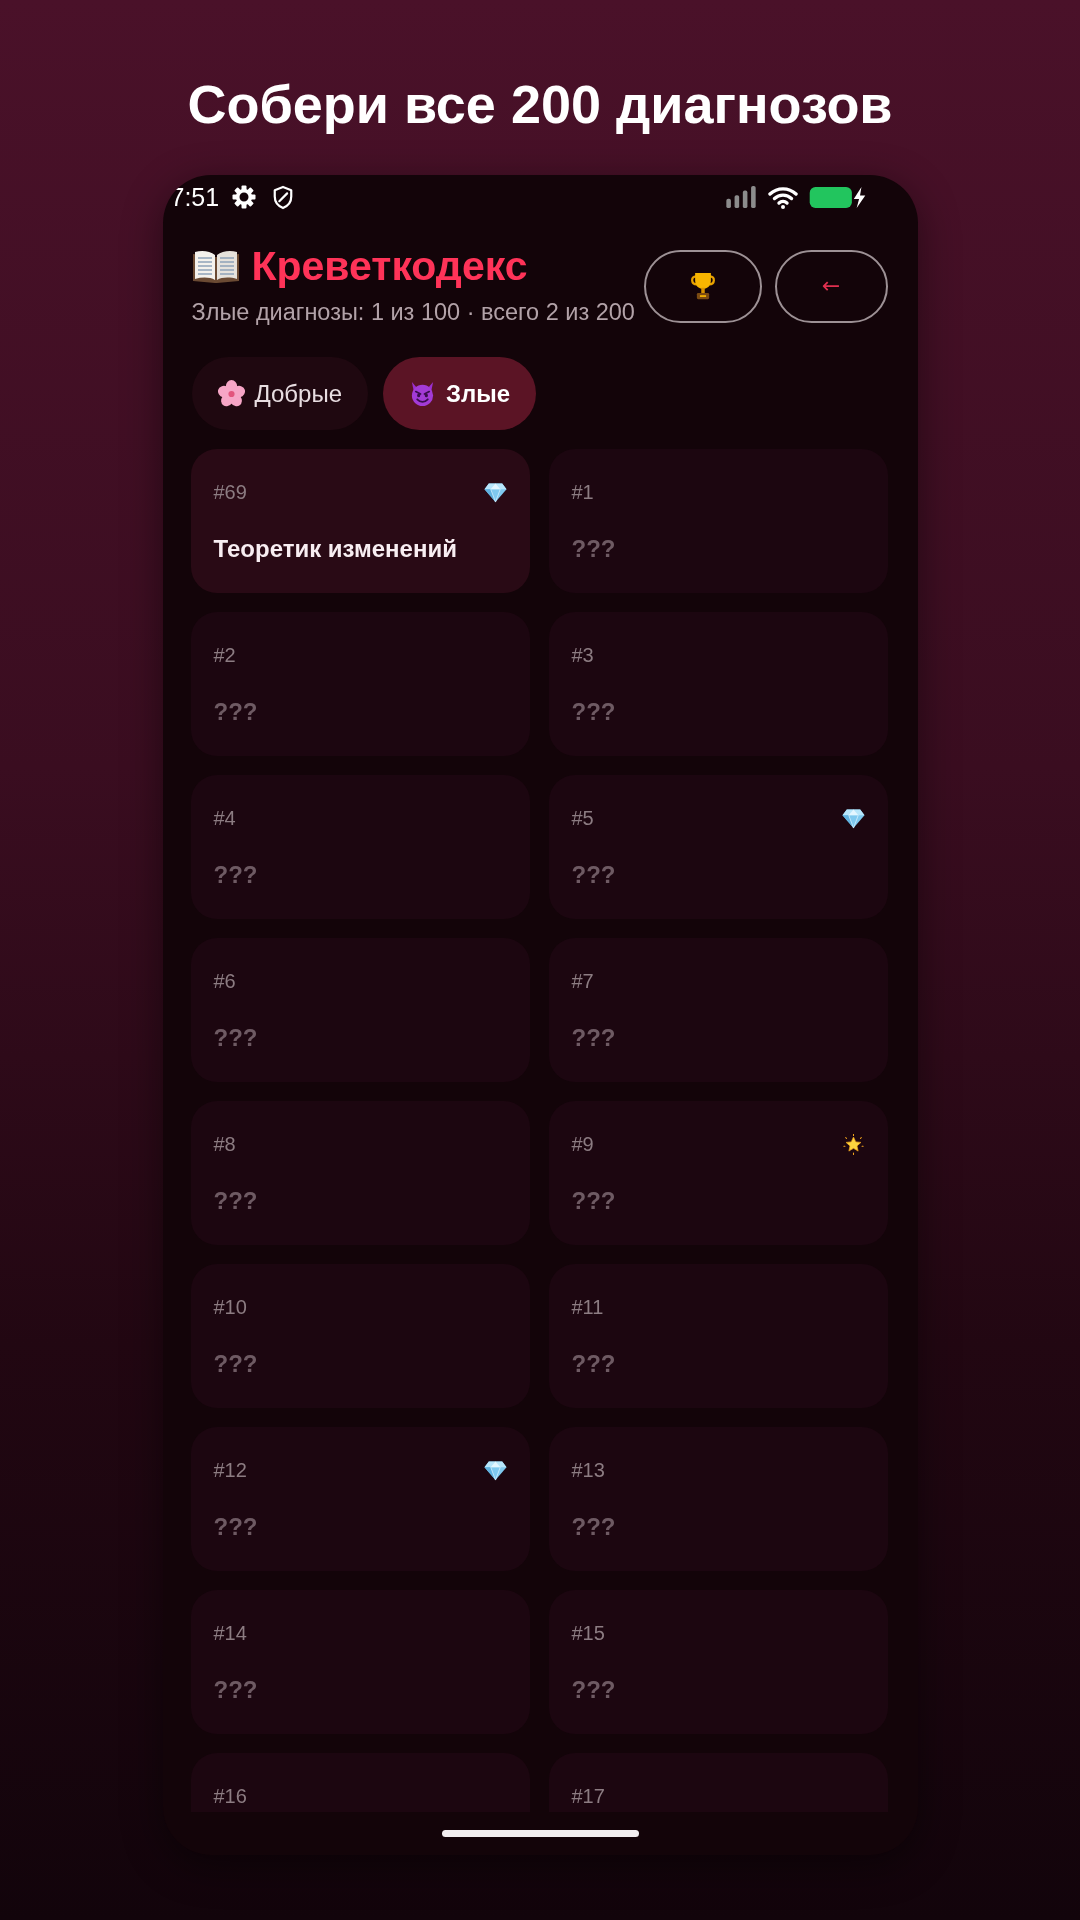  Describe the element at coordinates (718, 847) in the screenshot. I see `diagnosis-card: #5 ???` at that location.